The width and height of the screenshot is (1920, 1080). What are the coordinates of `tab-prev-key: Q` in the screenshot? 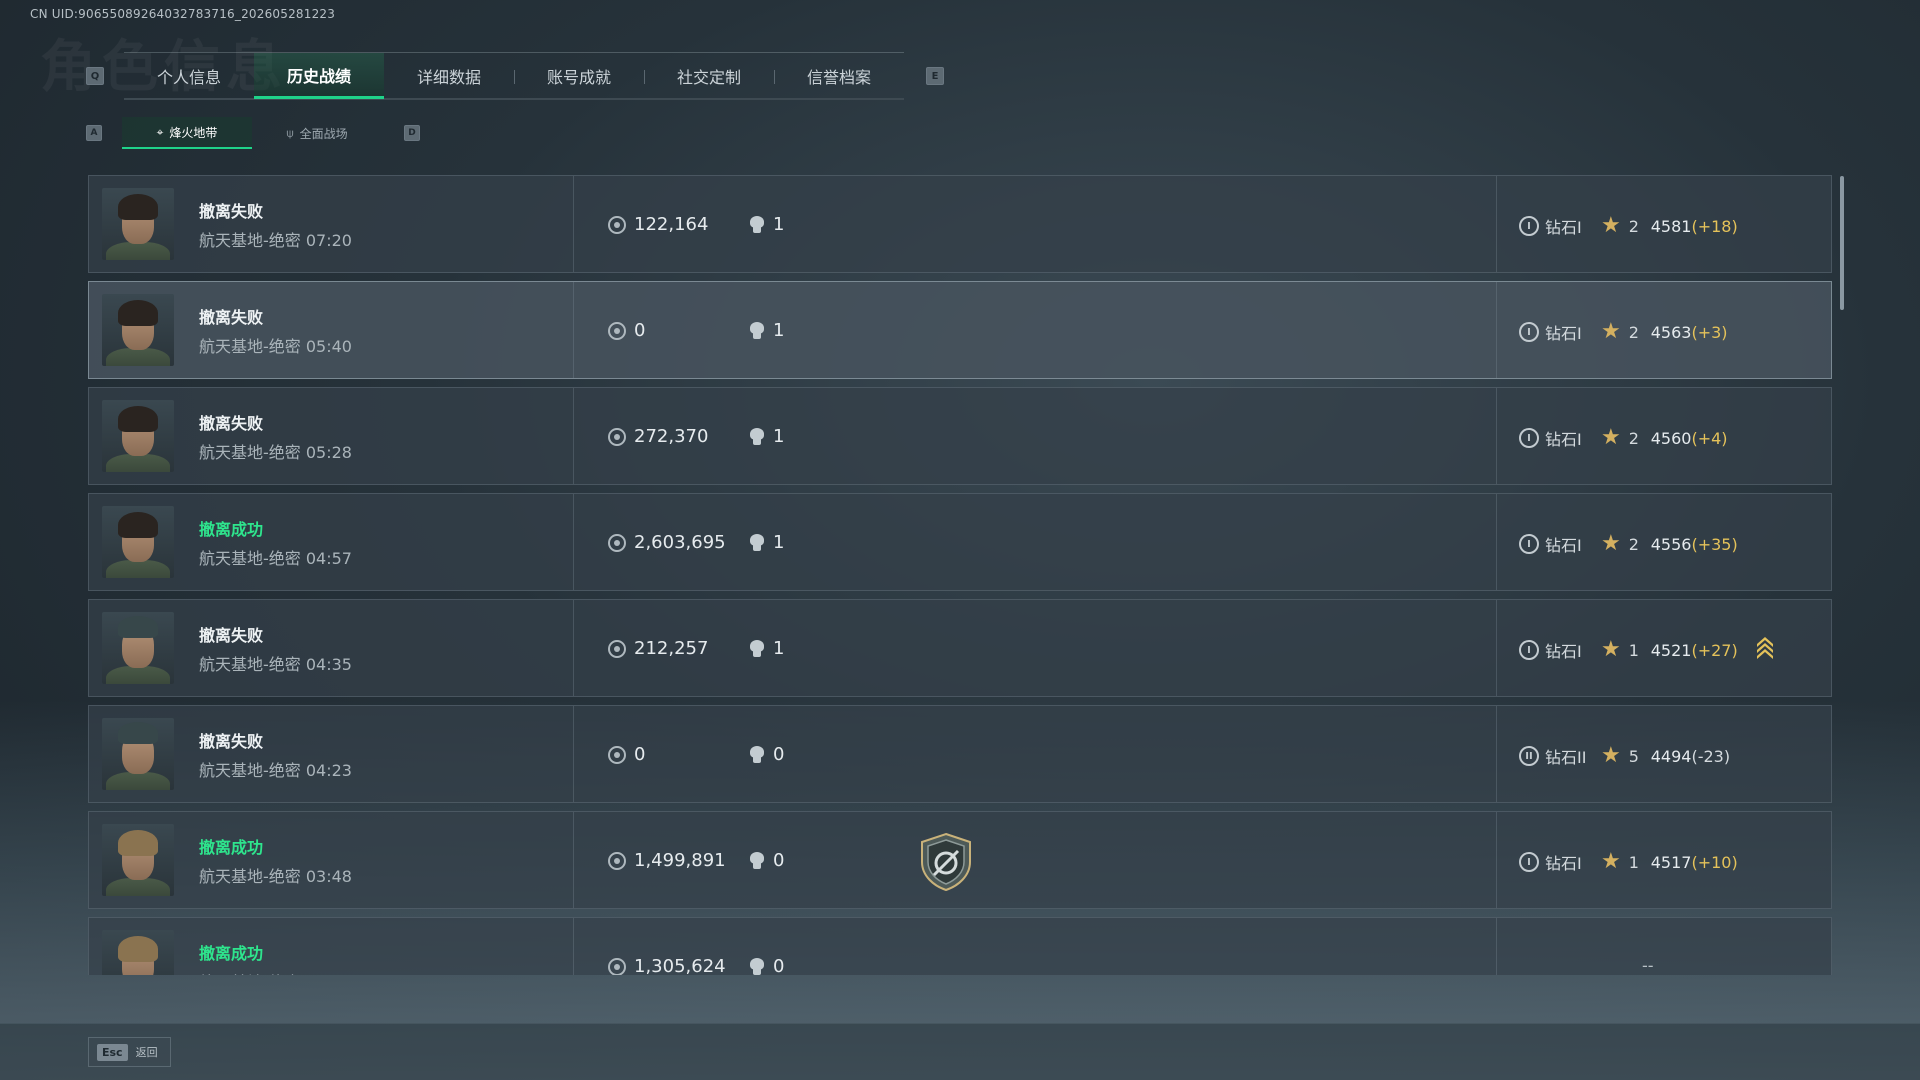 It's located at (95, 76).